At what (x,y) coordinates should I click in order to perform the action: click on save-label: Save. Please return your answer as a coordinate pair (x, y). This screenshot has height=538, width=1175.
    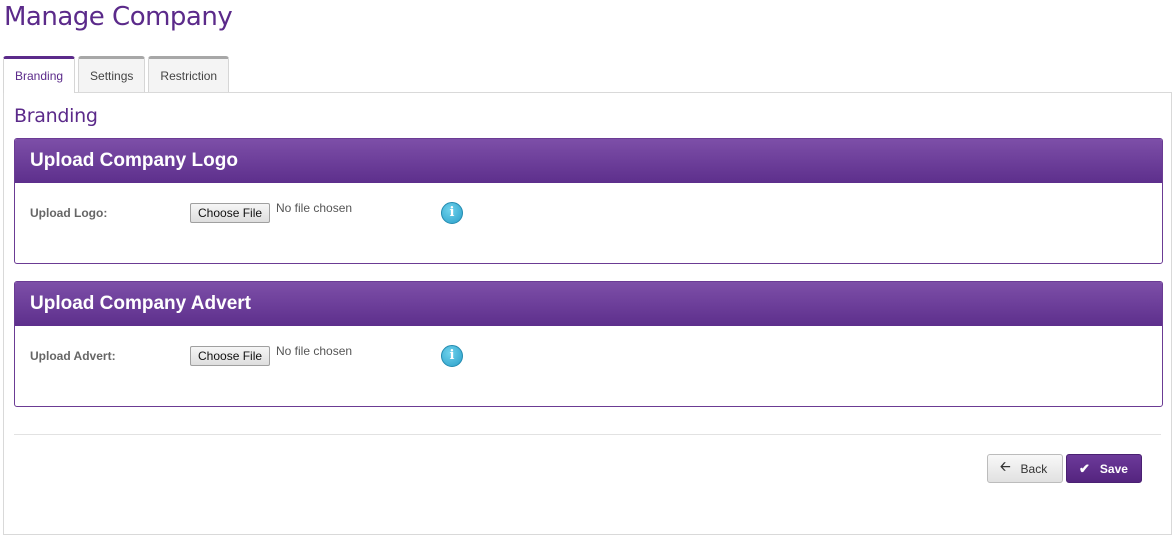
    Looking at the image, I should click on (1113, 468).